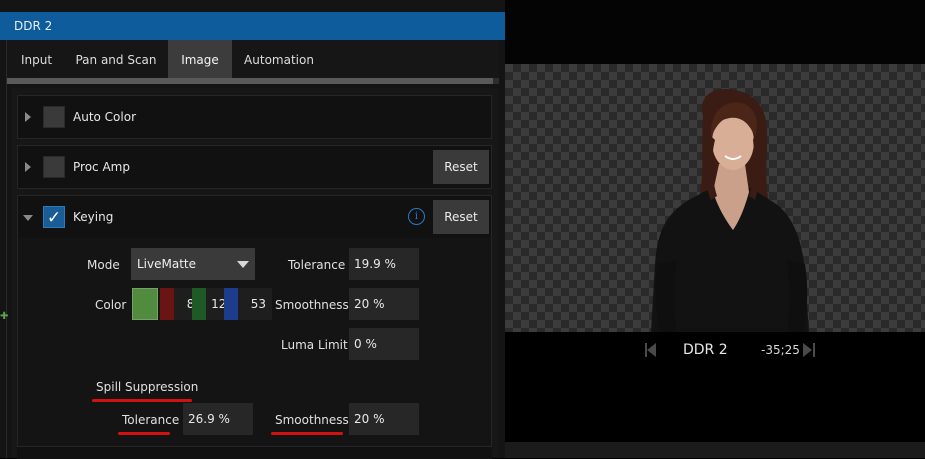 The image size is (925, 459). What do you see at coordinates (167, 304) in the screenshot?
I see `red-channel-bar` at bounding box center [167, 304].